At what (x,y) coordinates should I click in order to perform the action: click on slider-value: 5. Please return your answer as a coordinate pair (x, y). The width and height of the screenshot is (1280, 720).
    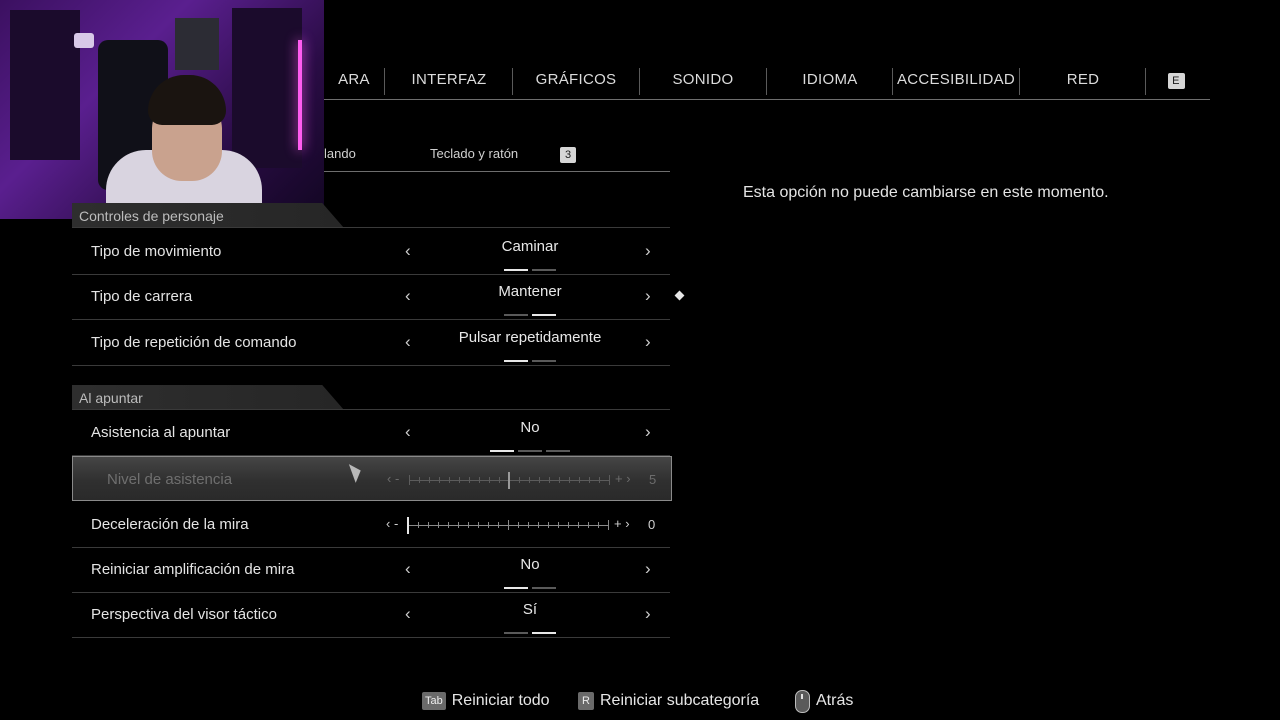
    Looking at the image, I should click on (653, 479).